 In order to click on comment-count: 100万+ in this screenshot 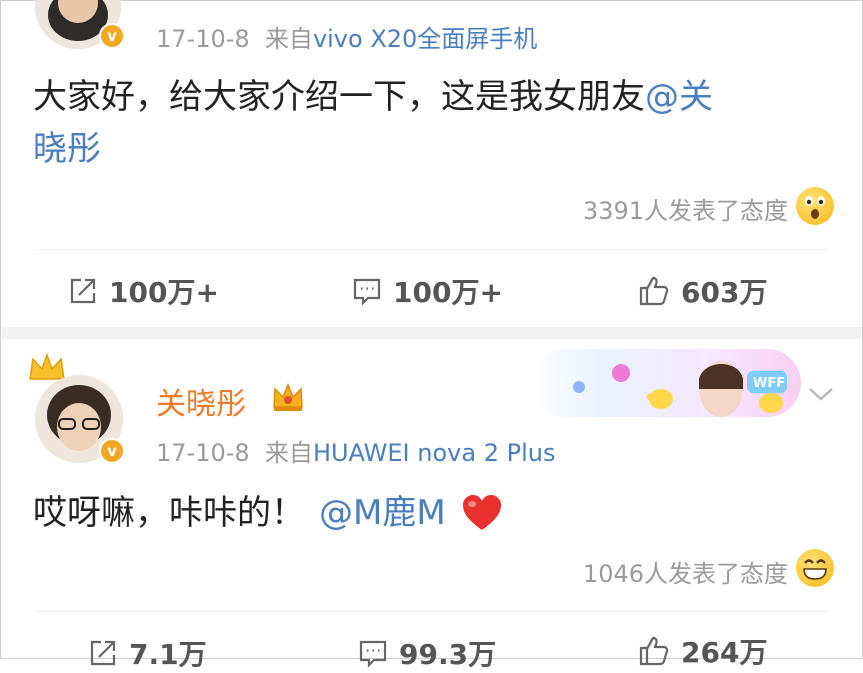, I will do `click(448, 292)`.